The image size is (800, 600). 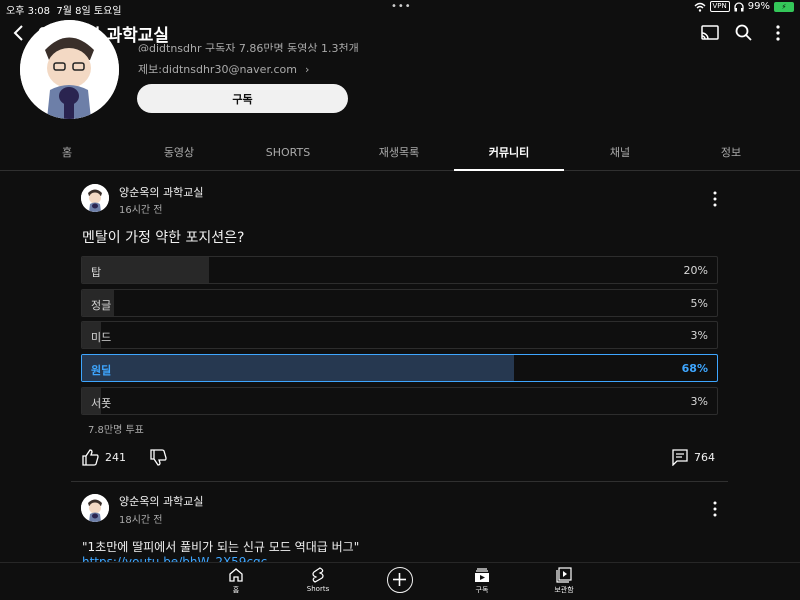 What do you see at coordinates (307, 69) in the screenshot?
I see `chevron-right-icon: ›` at bounding box center [307, 69].